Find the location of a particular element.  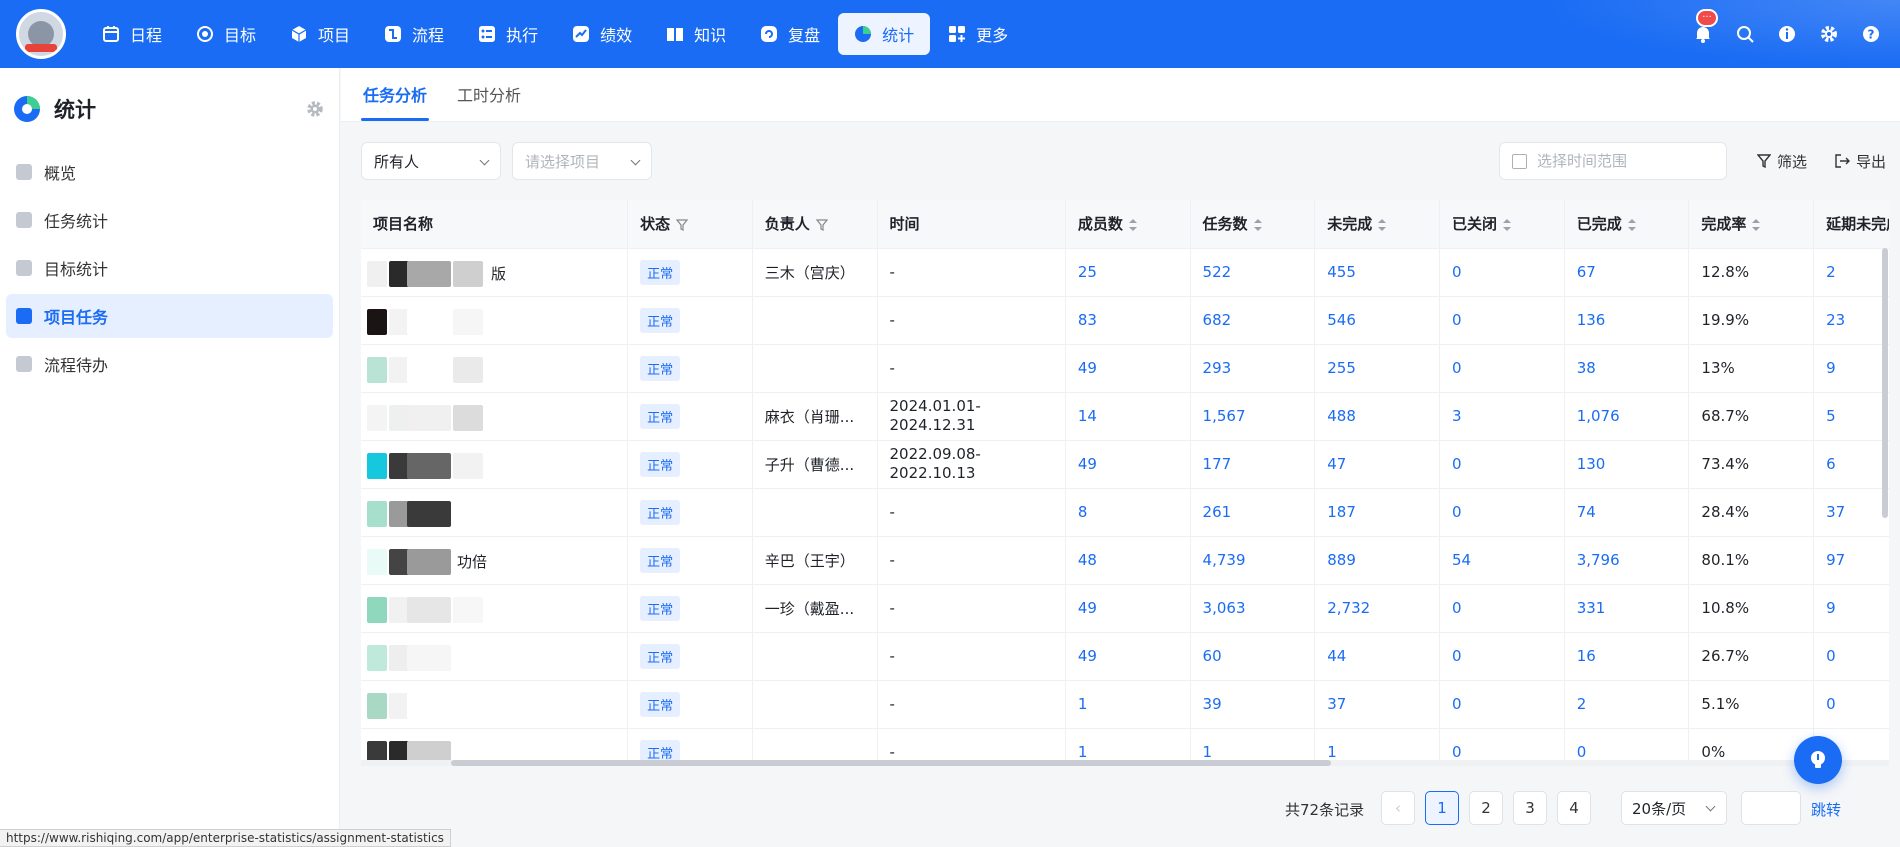

nav-item-review: 复盘 is located at coordinates (790, 34).